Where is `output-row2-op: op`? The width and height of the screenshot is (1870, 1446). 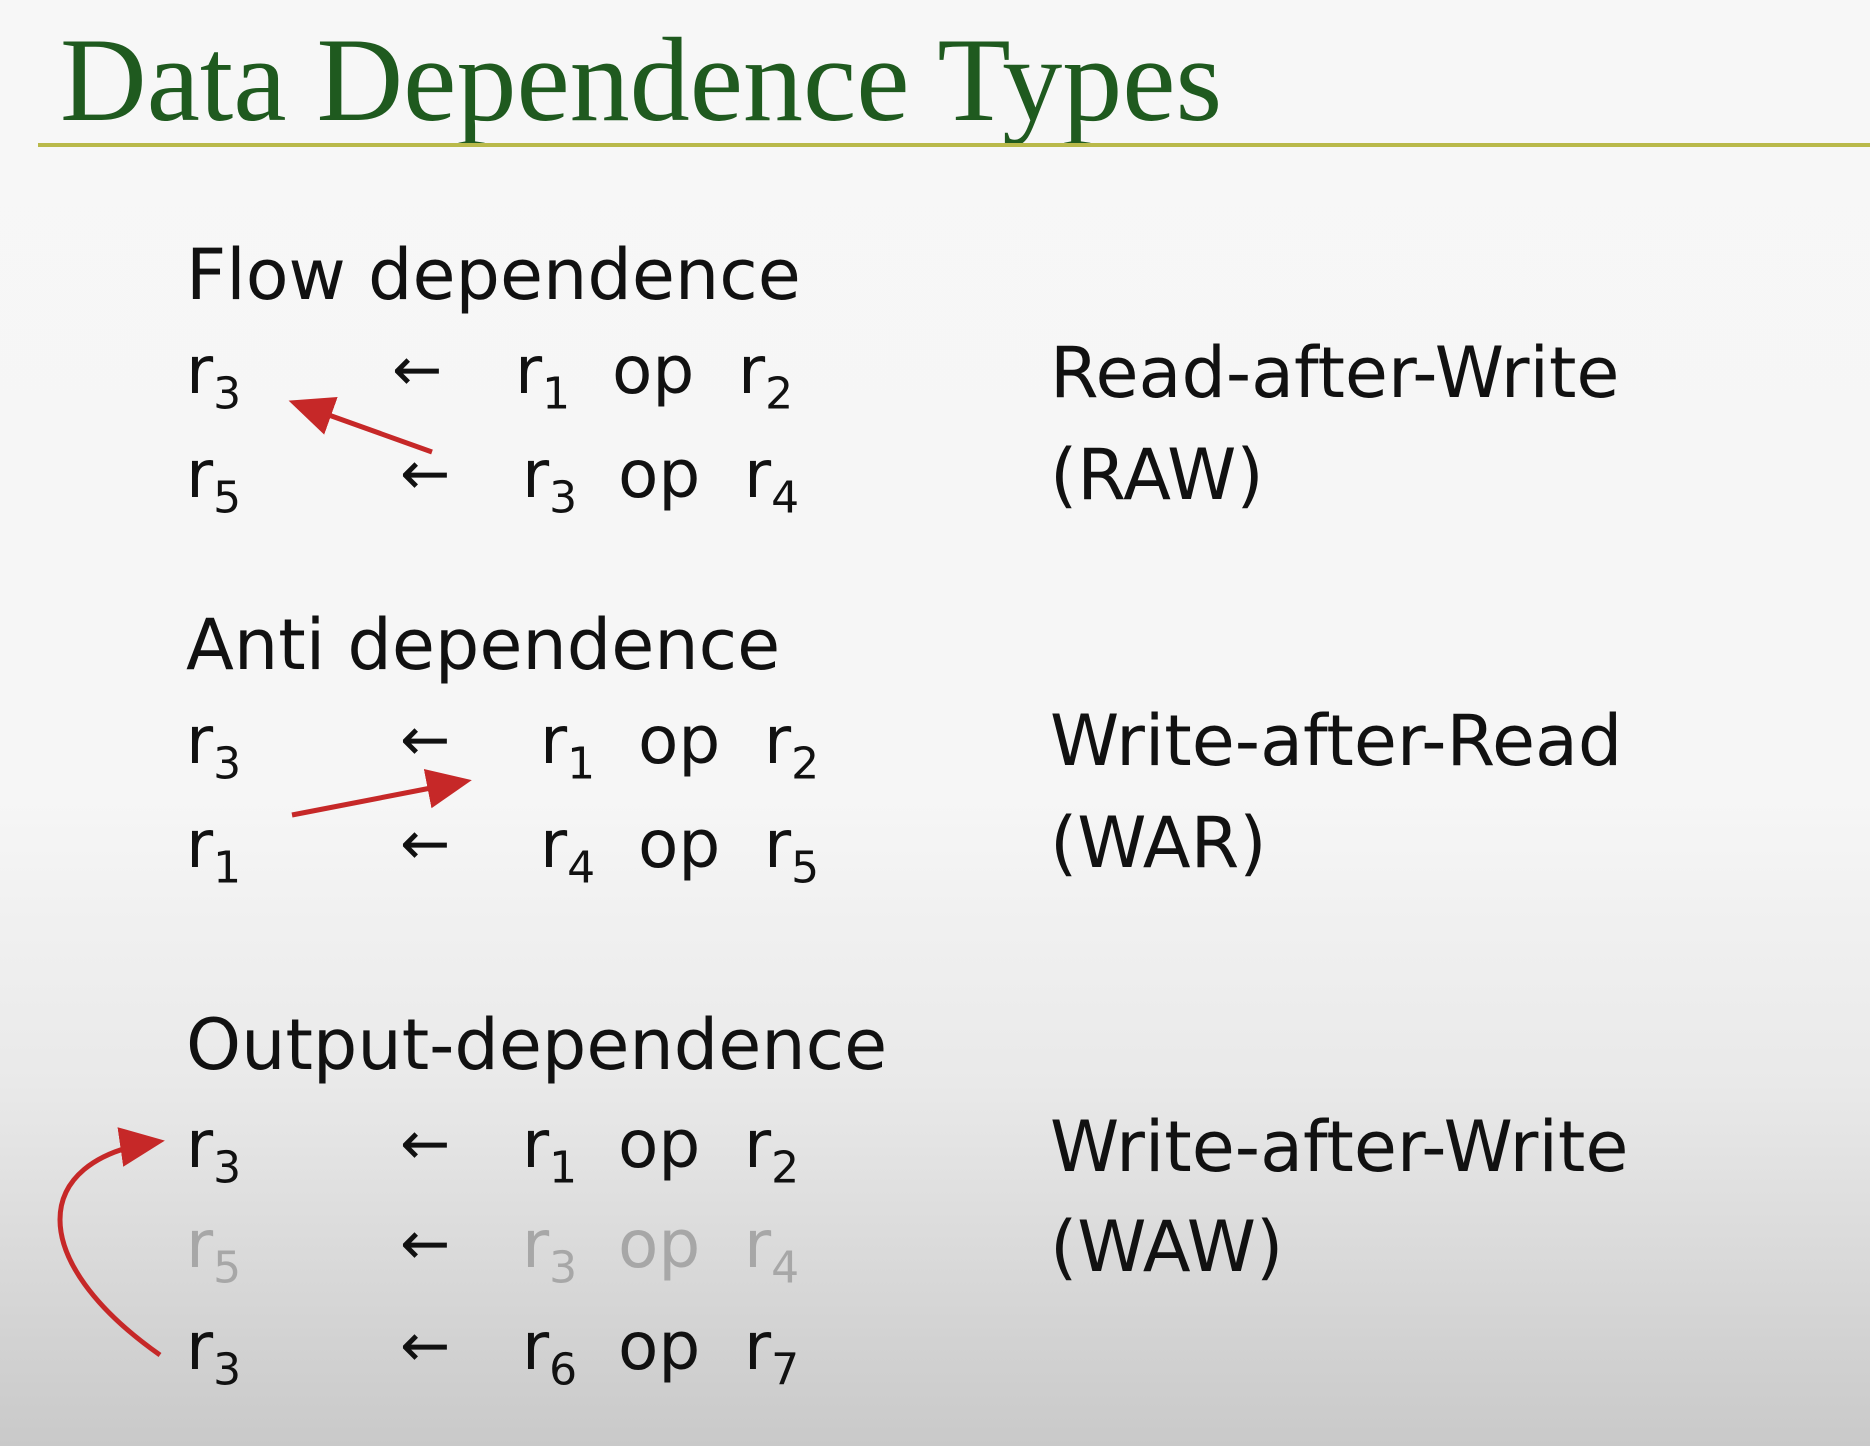
output-row2-op: op is located at coordinates (659, 1244).